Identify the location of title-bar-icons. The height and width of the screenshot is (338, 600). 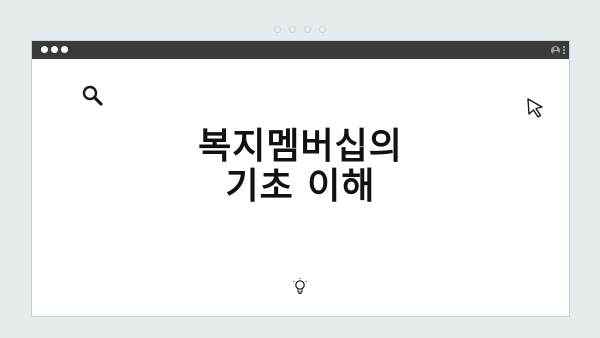
(558, 50).